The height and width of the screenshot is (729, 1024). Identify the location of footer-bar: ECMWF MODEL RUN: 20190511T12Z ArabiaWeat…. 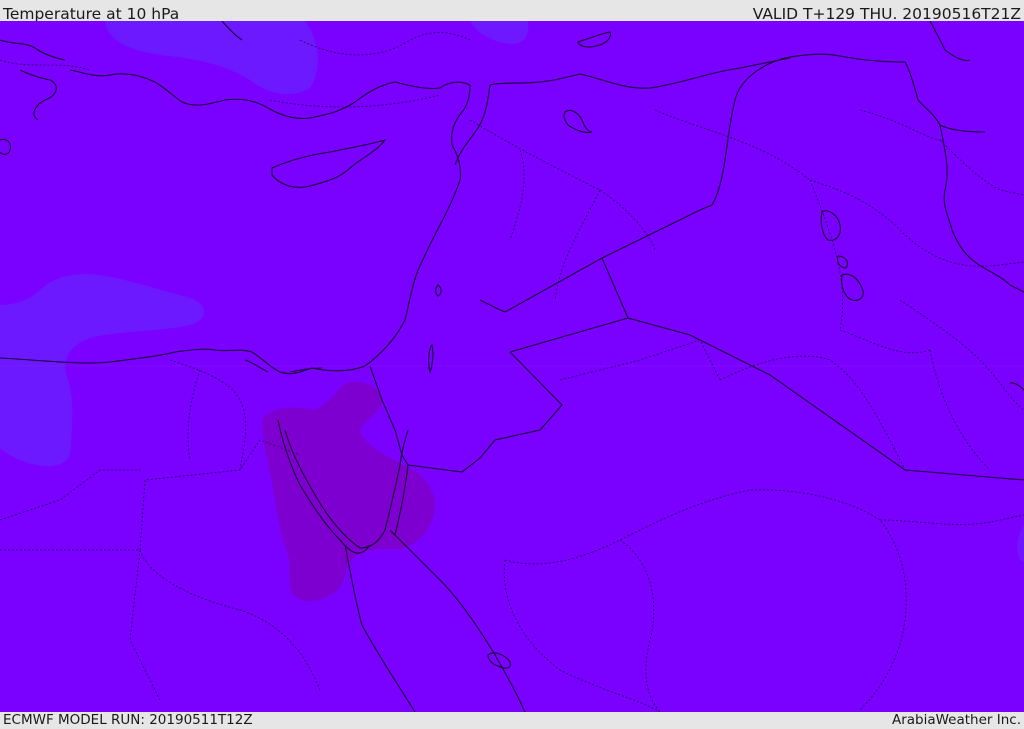
(512, 720).